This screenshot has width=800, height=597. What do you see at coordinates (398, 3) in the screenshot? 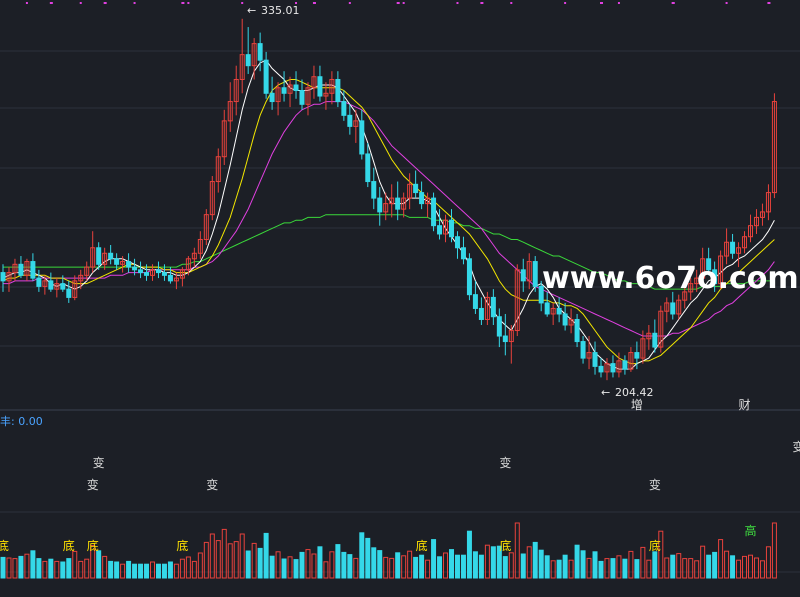
I see `top-event-markers` at bounding box center [398, 3].